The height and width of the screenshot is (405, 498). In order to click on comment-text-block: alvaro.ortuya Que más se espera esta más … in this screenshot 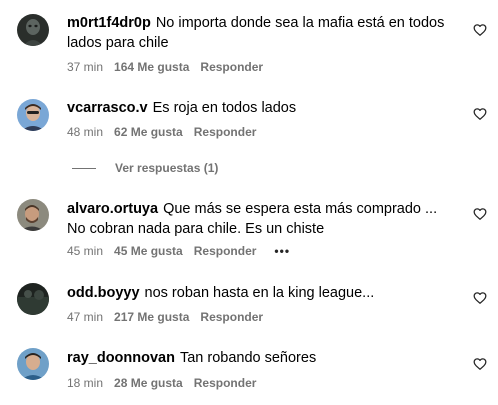, I will do `click(262, 219)`.